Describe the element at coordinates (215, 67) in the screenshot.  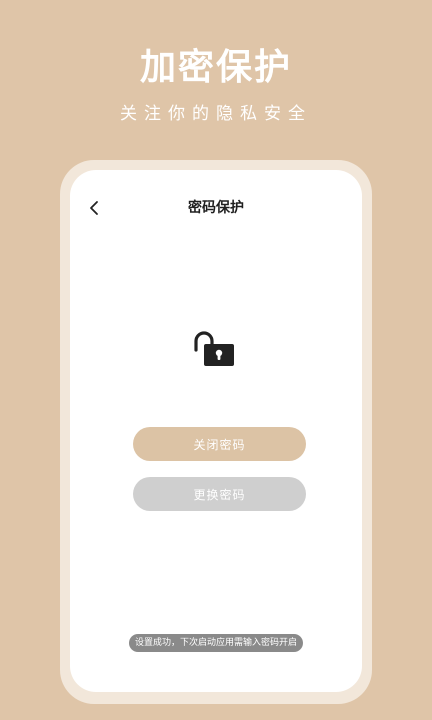
I see `hero-title: 加密保护` at that location.